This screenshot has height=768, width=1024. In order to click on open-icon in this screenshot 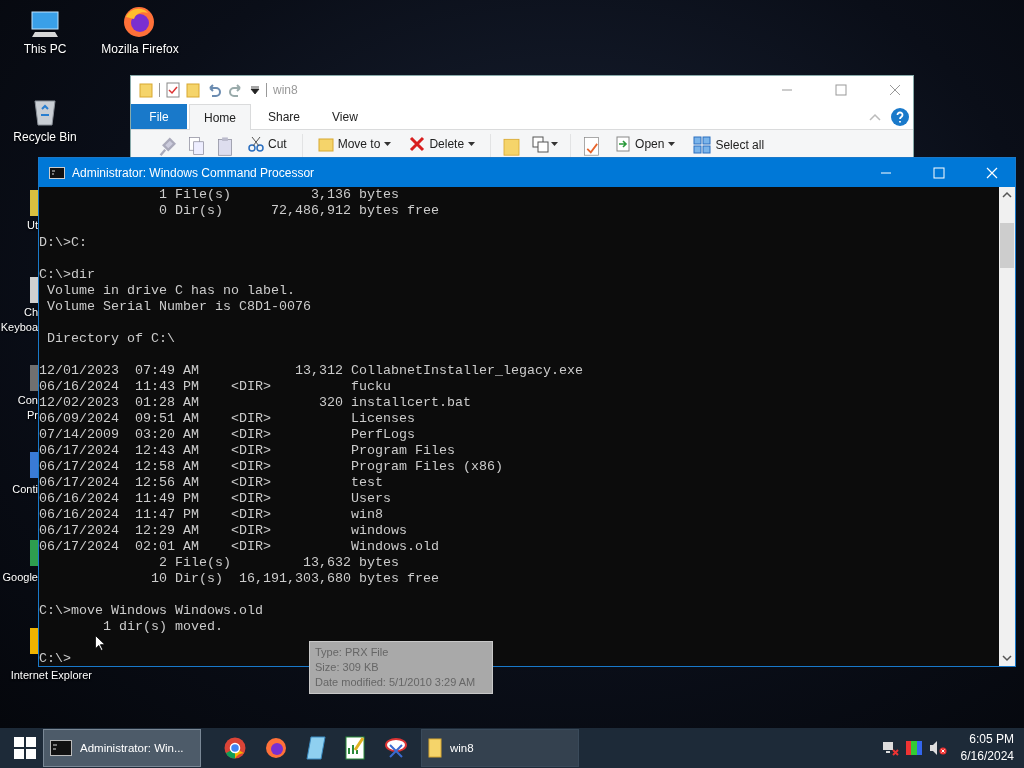, I will do `click(623, 144)`.